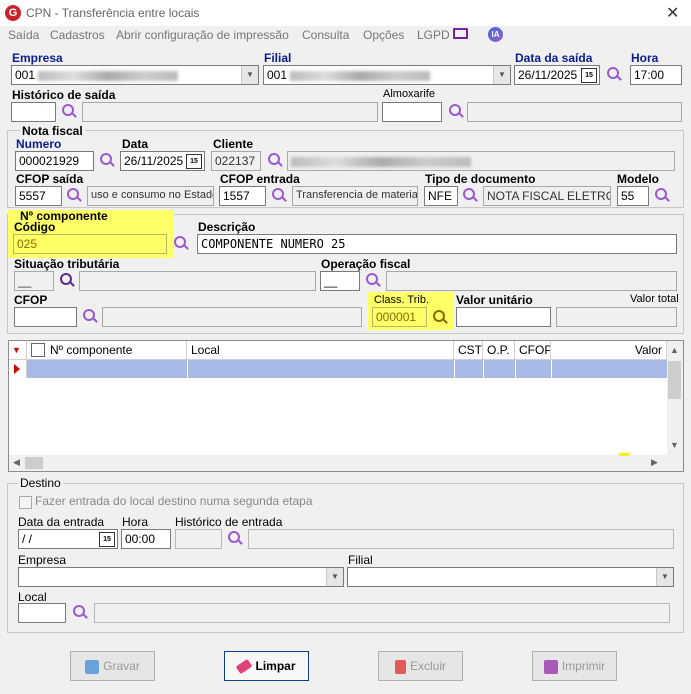 The height and width of the screenshot is (694, 691). I want to click on close-icon: ✕, so click(672, 13).